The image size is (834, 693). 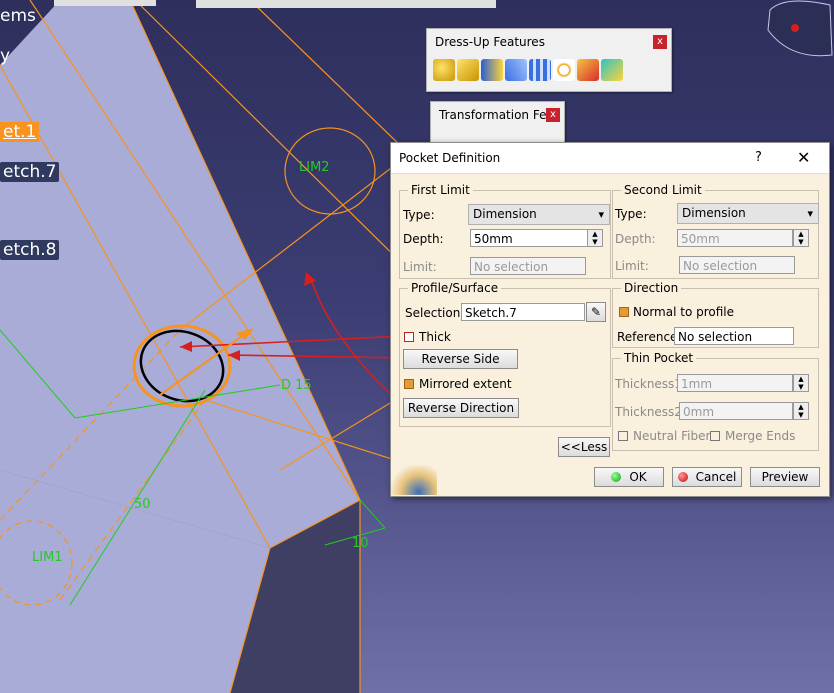 What do you see at coordinates (492, 70) in the screenshot?
I see `draft-icon` at bounding box center [492, 70].